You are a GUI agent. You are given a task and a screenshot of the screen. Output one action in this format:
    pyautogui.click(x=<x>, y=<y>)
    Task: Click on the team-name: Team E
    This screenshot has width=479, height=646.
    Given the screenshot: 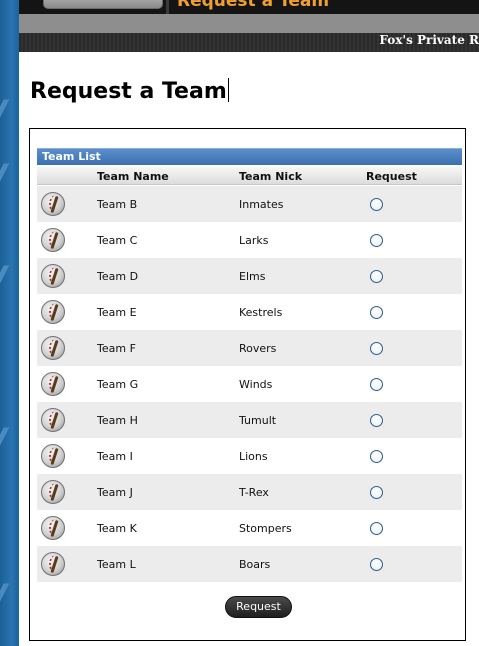 What is the action you would take?
    pyautogui.click(x=117, y=312)
    